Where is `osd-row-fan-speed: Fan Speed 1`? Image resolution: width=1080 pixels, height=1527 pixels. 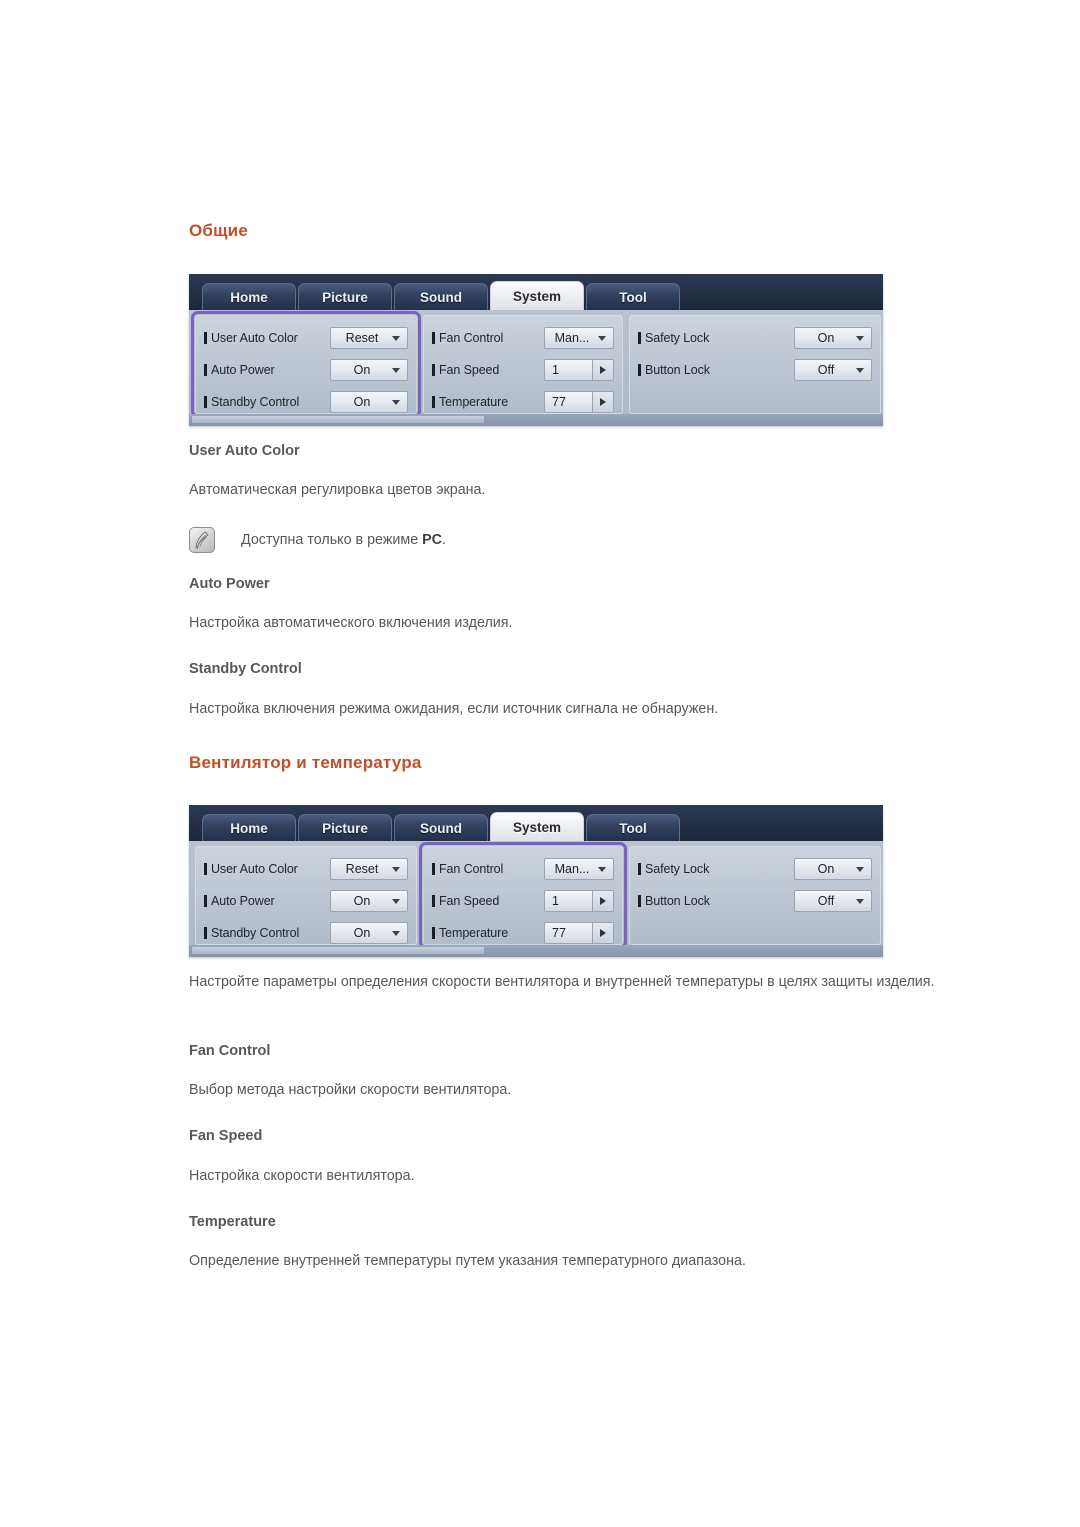 osd-row-fan-speed: Fan Speed 1 is located at coordinates (523, 901).